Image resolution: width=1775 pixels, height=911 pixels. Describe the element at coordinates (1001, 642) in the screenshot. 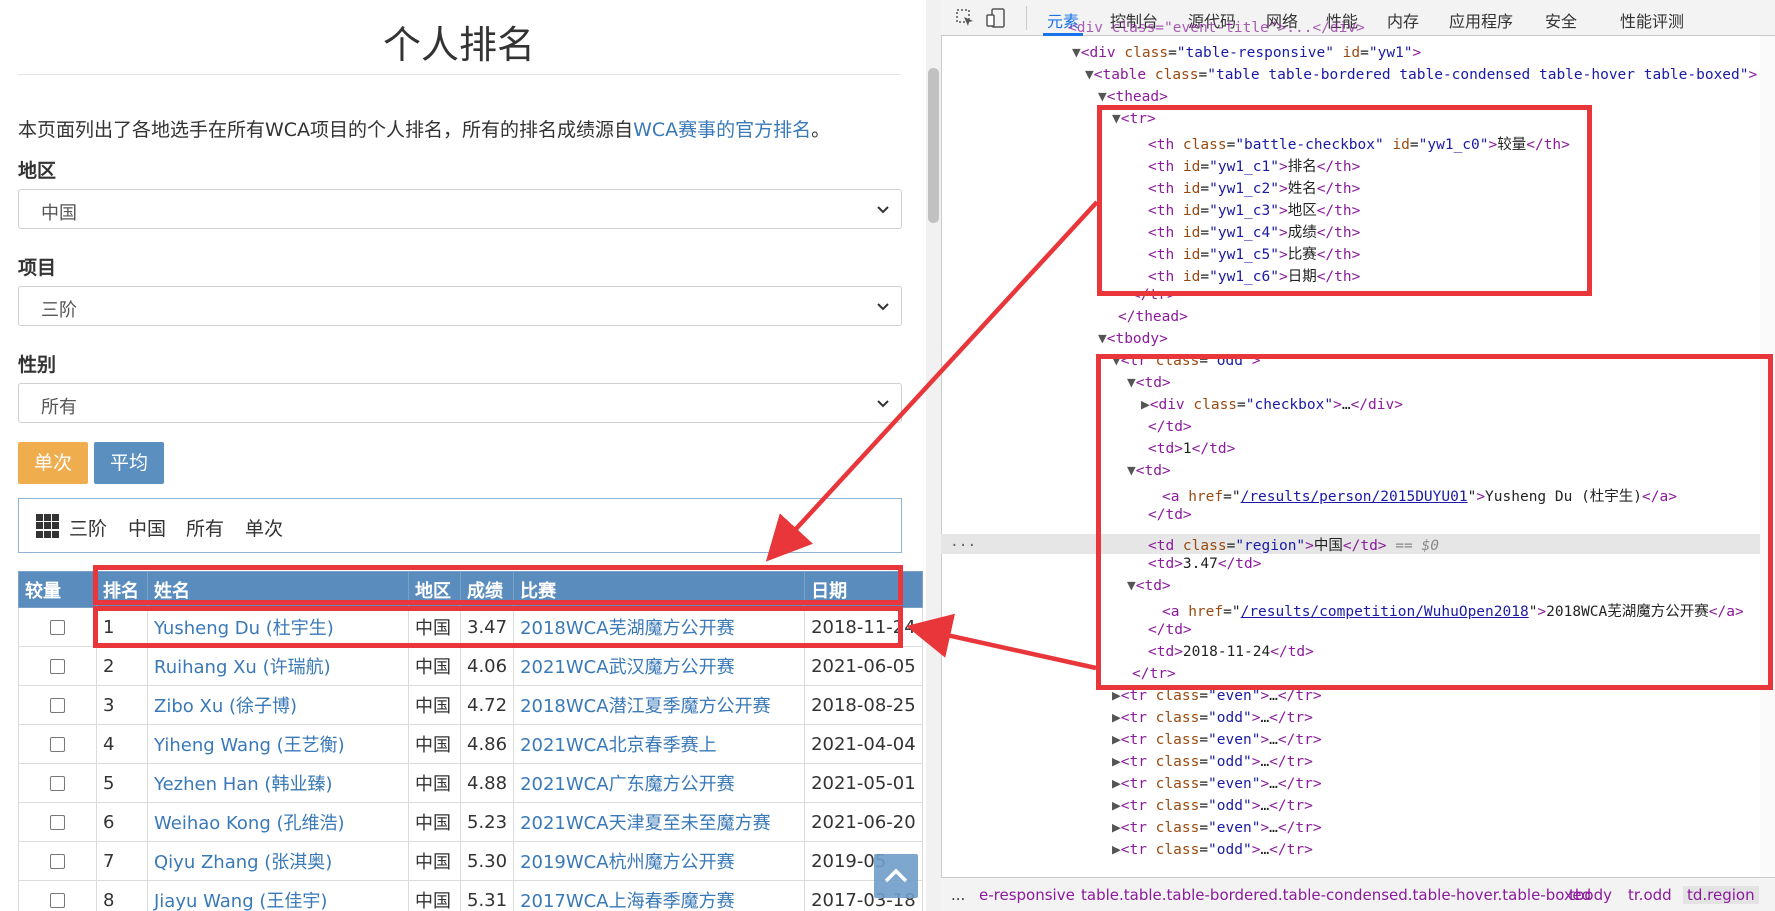

I see `arrow-to-row` at that location.